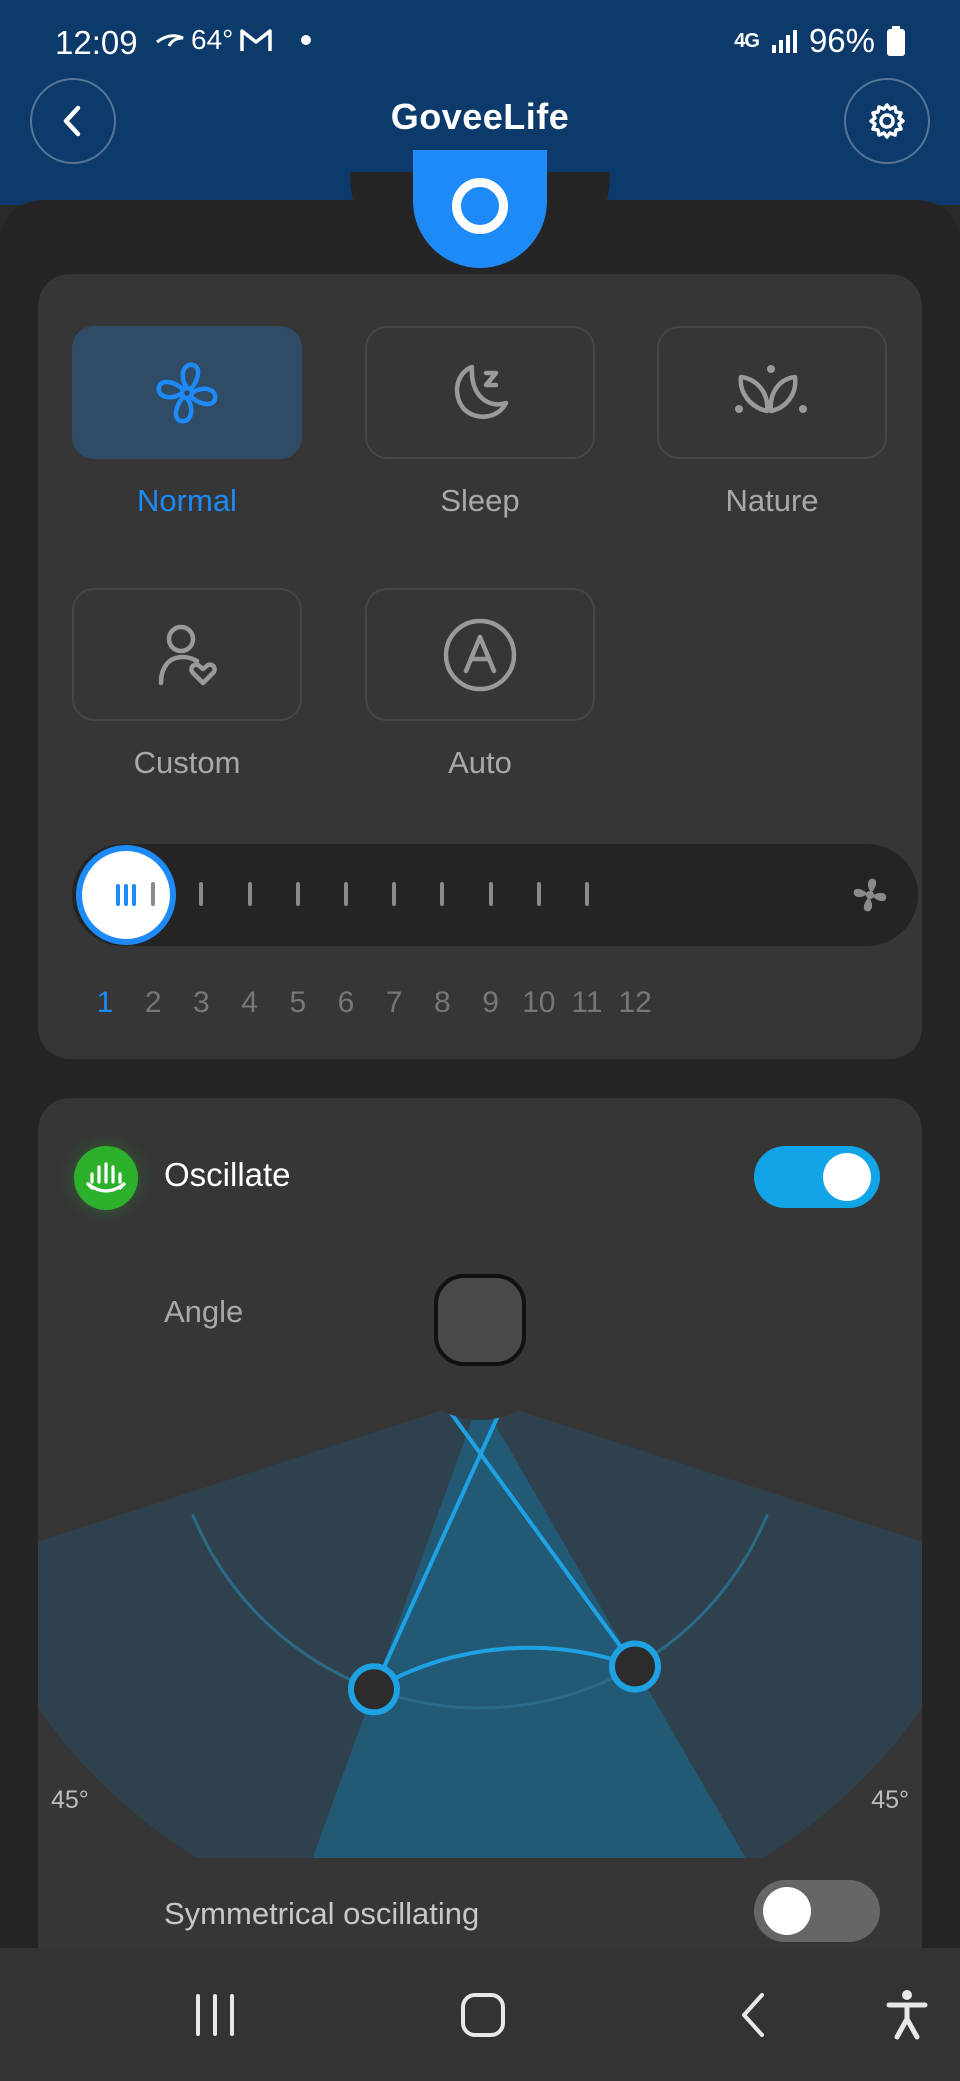 This screenshot has width=960, height=2081. Describe the element at coordinates (747, 40) in the screenshot. I see `status-network: 4G` at that location.